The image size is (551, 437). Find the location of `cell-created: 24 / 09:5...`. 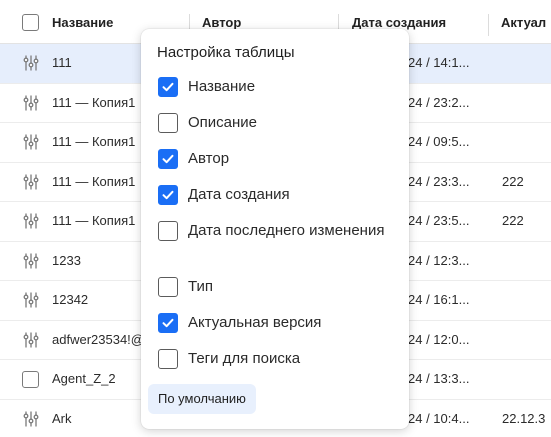

cell-created: 24 / 09:5... is located at coordinates (439, 141).